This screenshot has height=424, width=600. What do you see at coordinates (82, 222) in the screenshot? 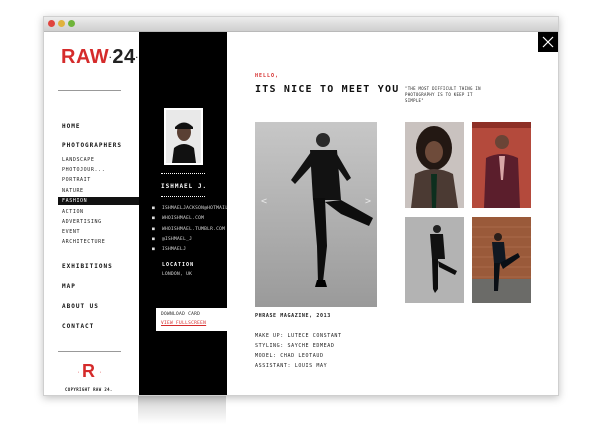
I see `nav-category-advertising: ADVERTISING` at bounding box center [82, 222].